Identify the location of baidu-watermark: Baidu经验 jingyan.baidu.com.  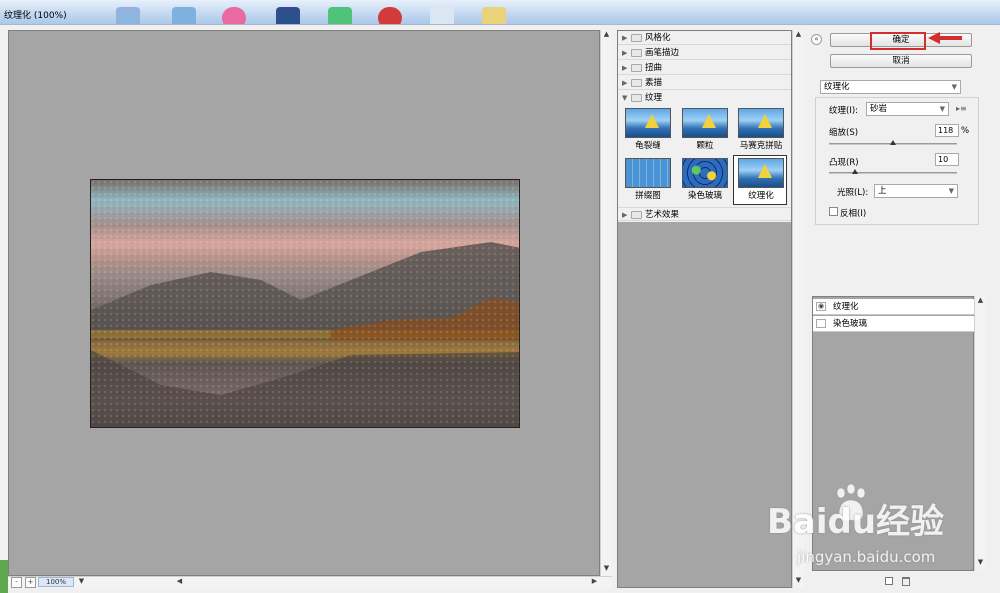
(865, 530).